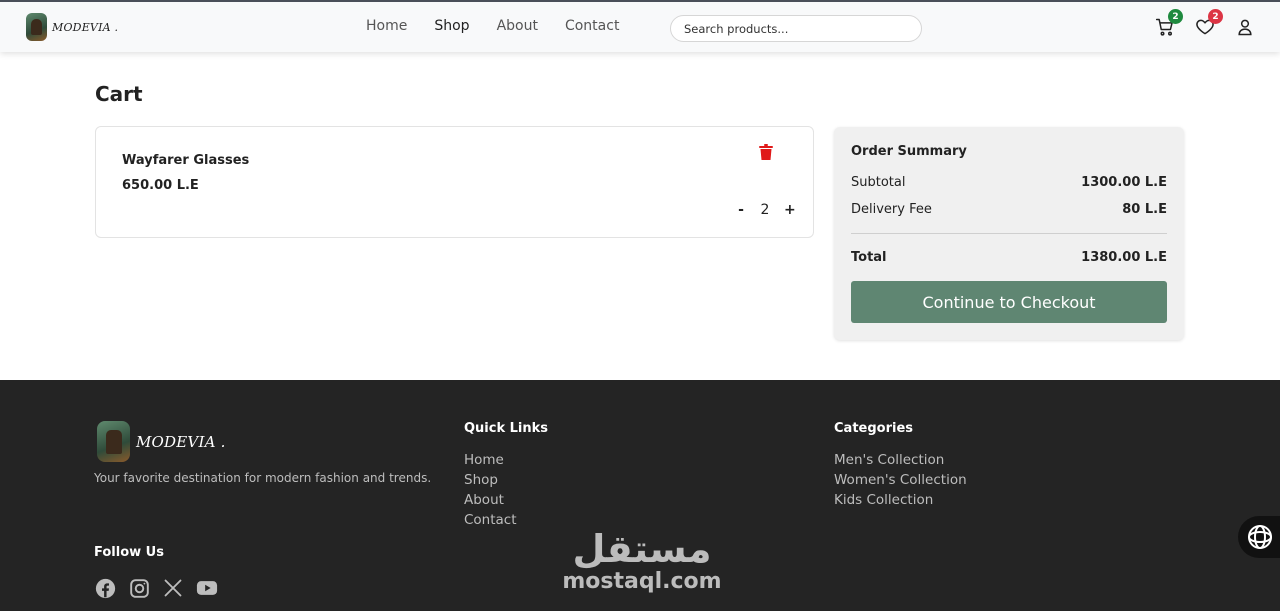 Image resolution: width=1280 pixels, height=611 pixels. Describe the element at coordinates (490, 500) in the screenshot. I see `footer-link-about: About` at that location.